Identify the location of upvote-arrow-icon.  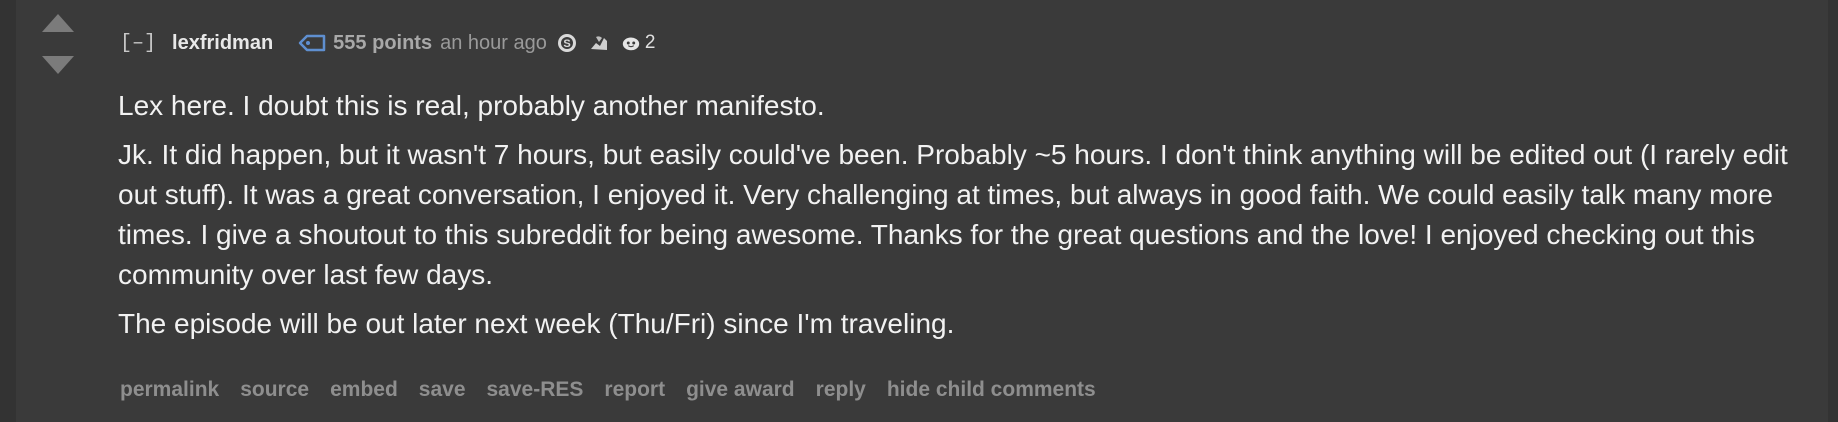
(58, 23).